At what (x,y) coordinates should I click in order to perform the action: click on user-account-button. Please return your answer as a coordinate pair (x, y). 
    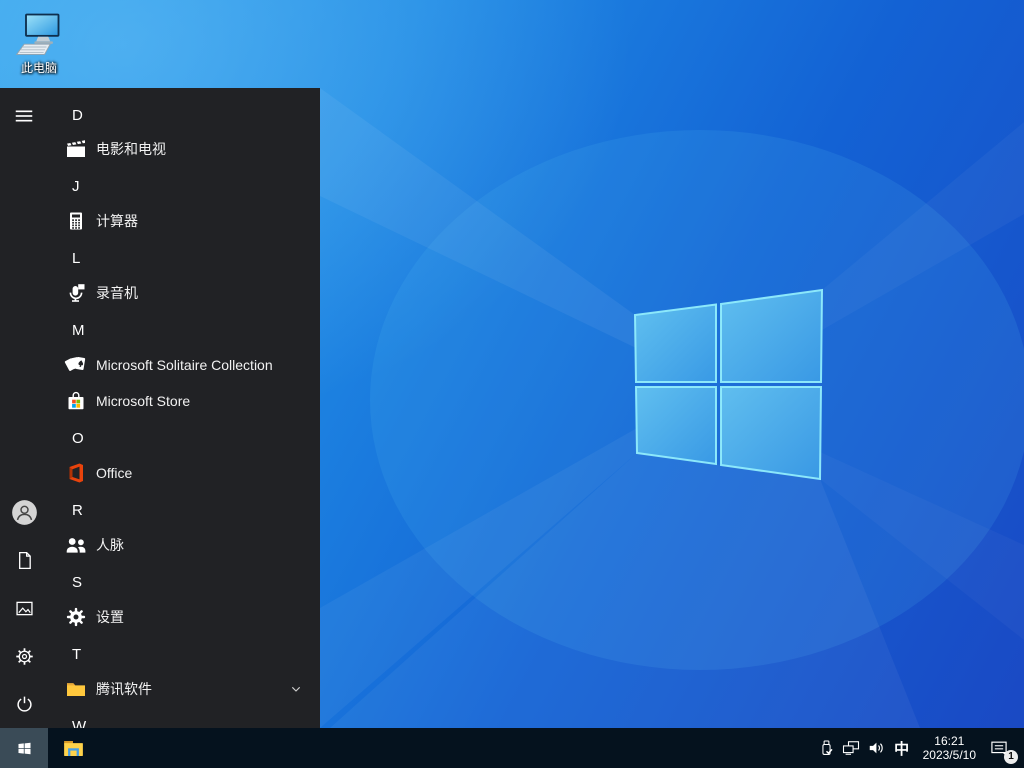
    Looking at the image, I should click on (24, 512).